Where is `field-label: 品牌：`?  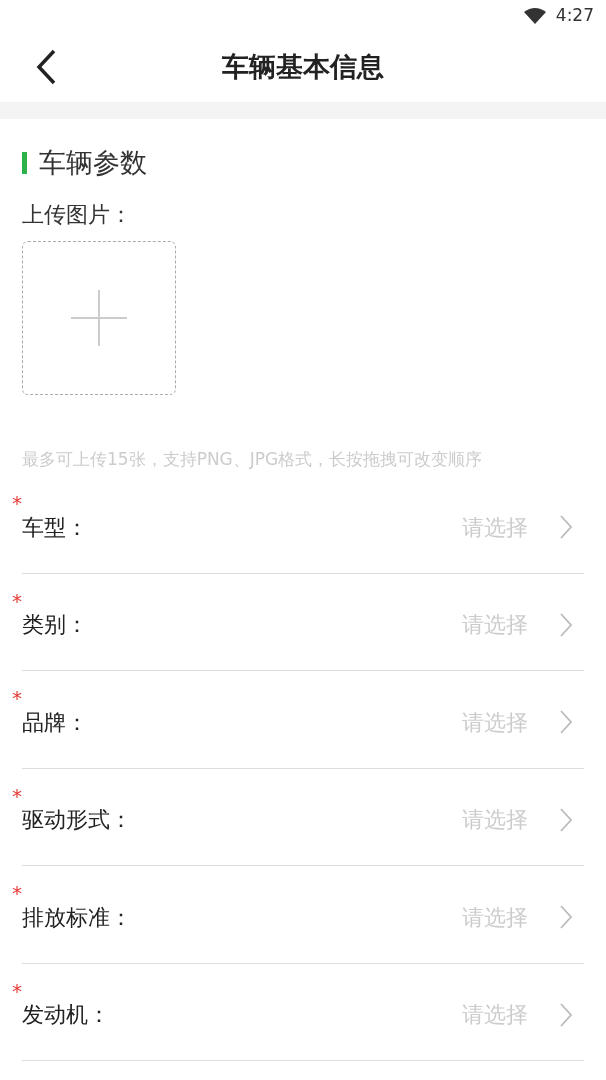 field-label: 品牌： is located at coordinates (55, 722).